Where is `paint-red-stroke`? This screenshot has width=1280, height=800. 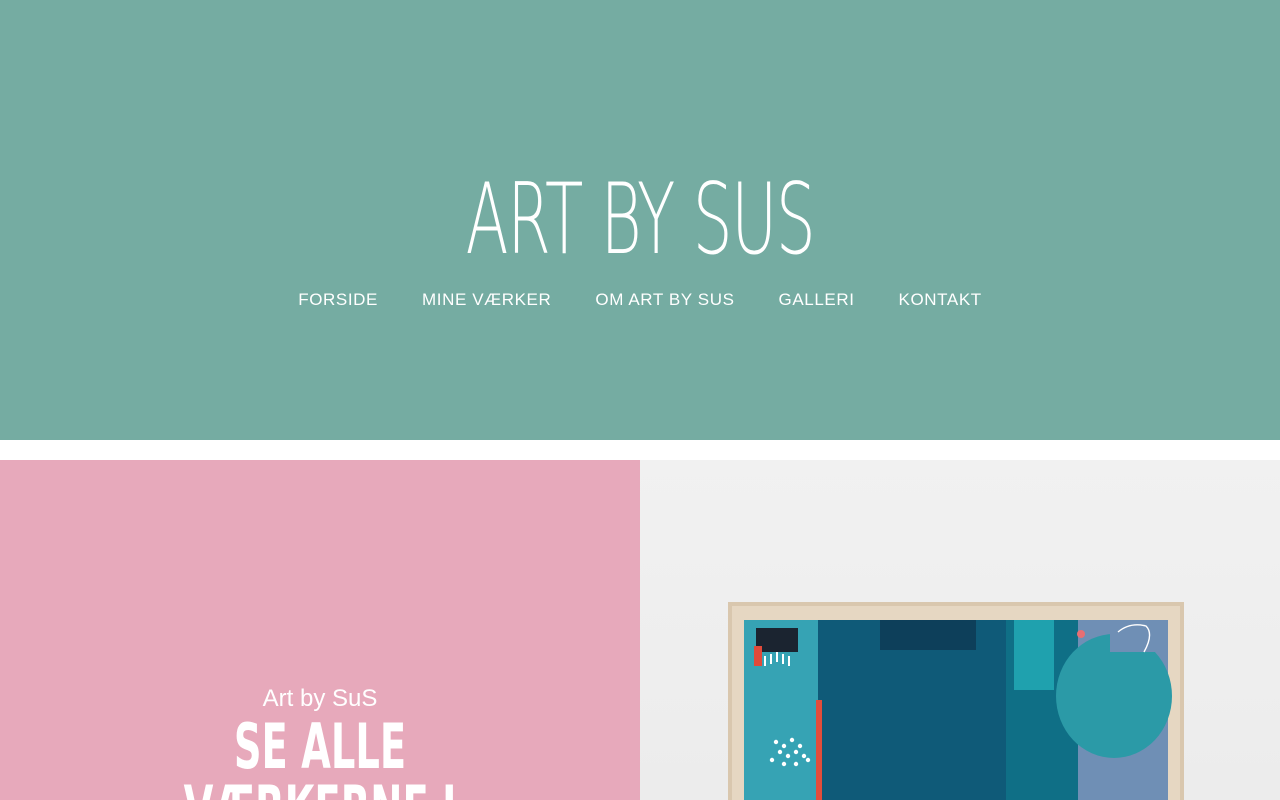
paint-red-stroke is located at coordinates (758, 656).